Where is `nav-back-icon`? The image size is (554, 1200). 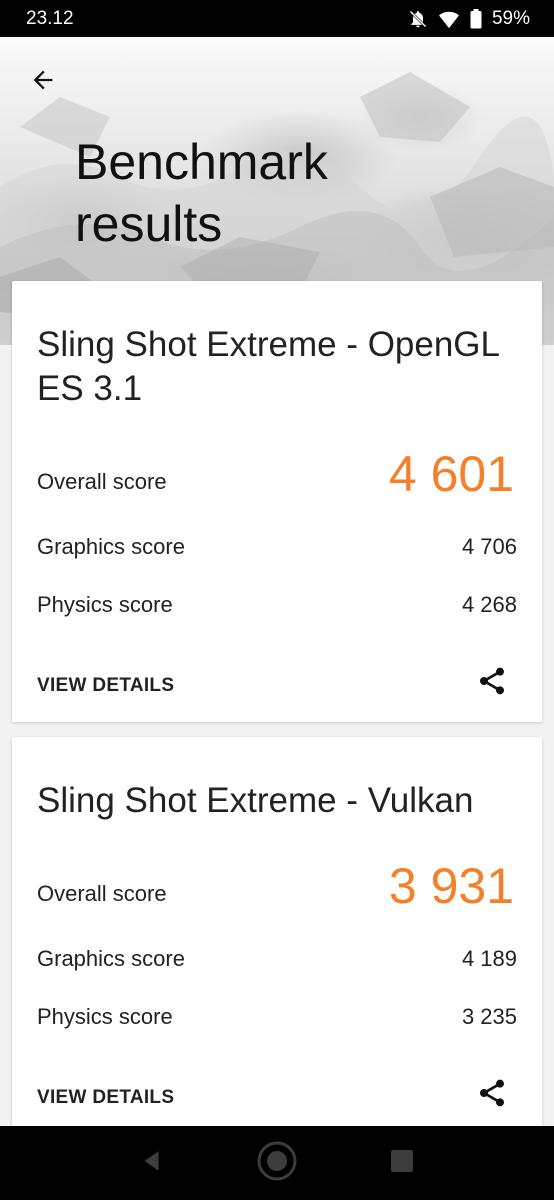 nav-back-icon is located at coordinates (152, 1163).